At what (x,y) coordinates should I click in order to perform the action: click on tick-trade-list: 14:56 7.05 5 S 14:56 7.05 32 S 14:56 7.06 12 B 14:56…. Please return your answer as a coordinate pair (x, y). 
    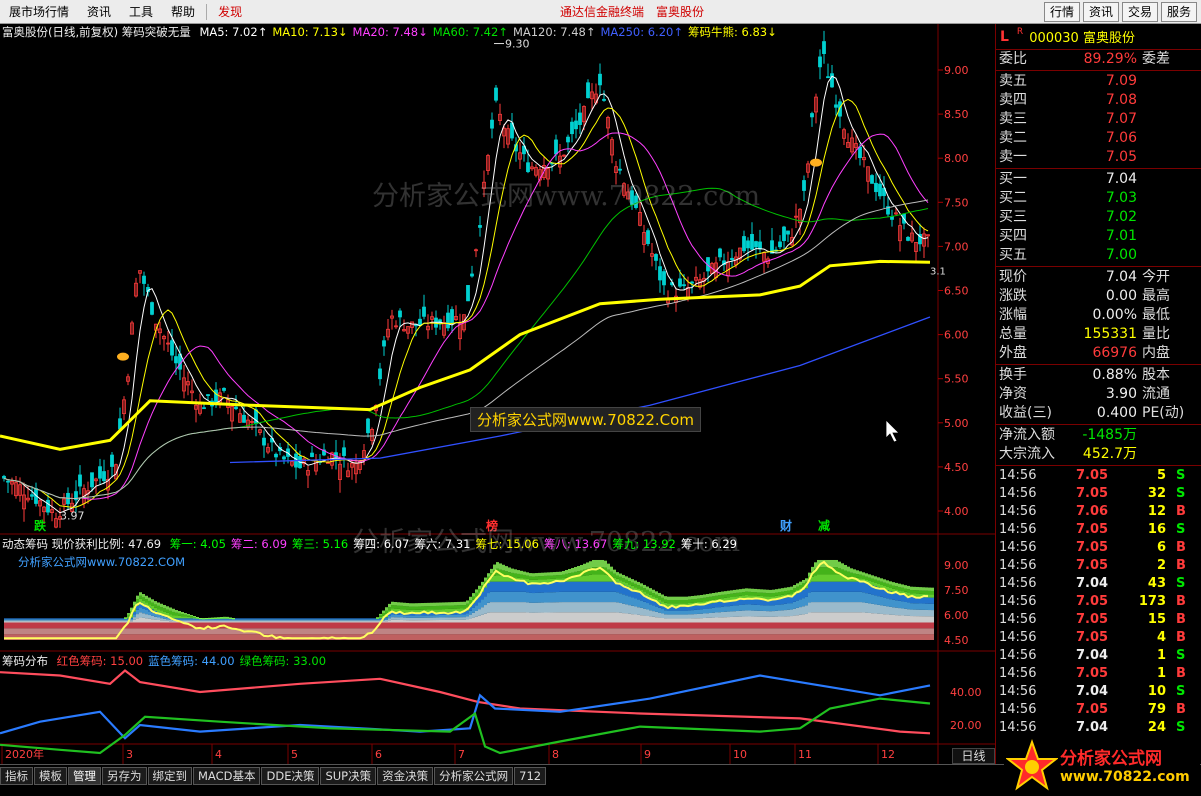
    Looking at the image, I should click on (1098, 602).